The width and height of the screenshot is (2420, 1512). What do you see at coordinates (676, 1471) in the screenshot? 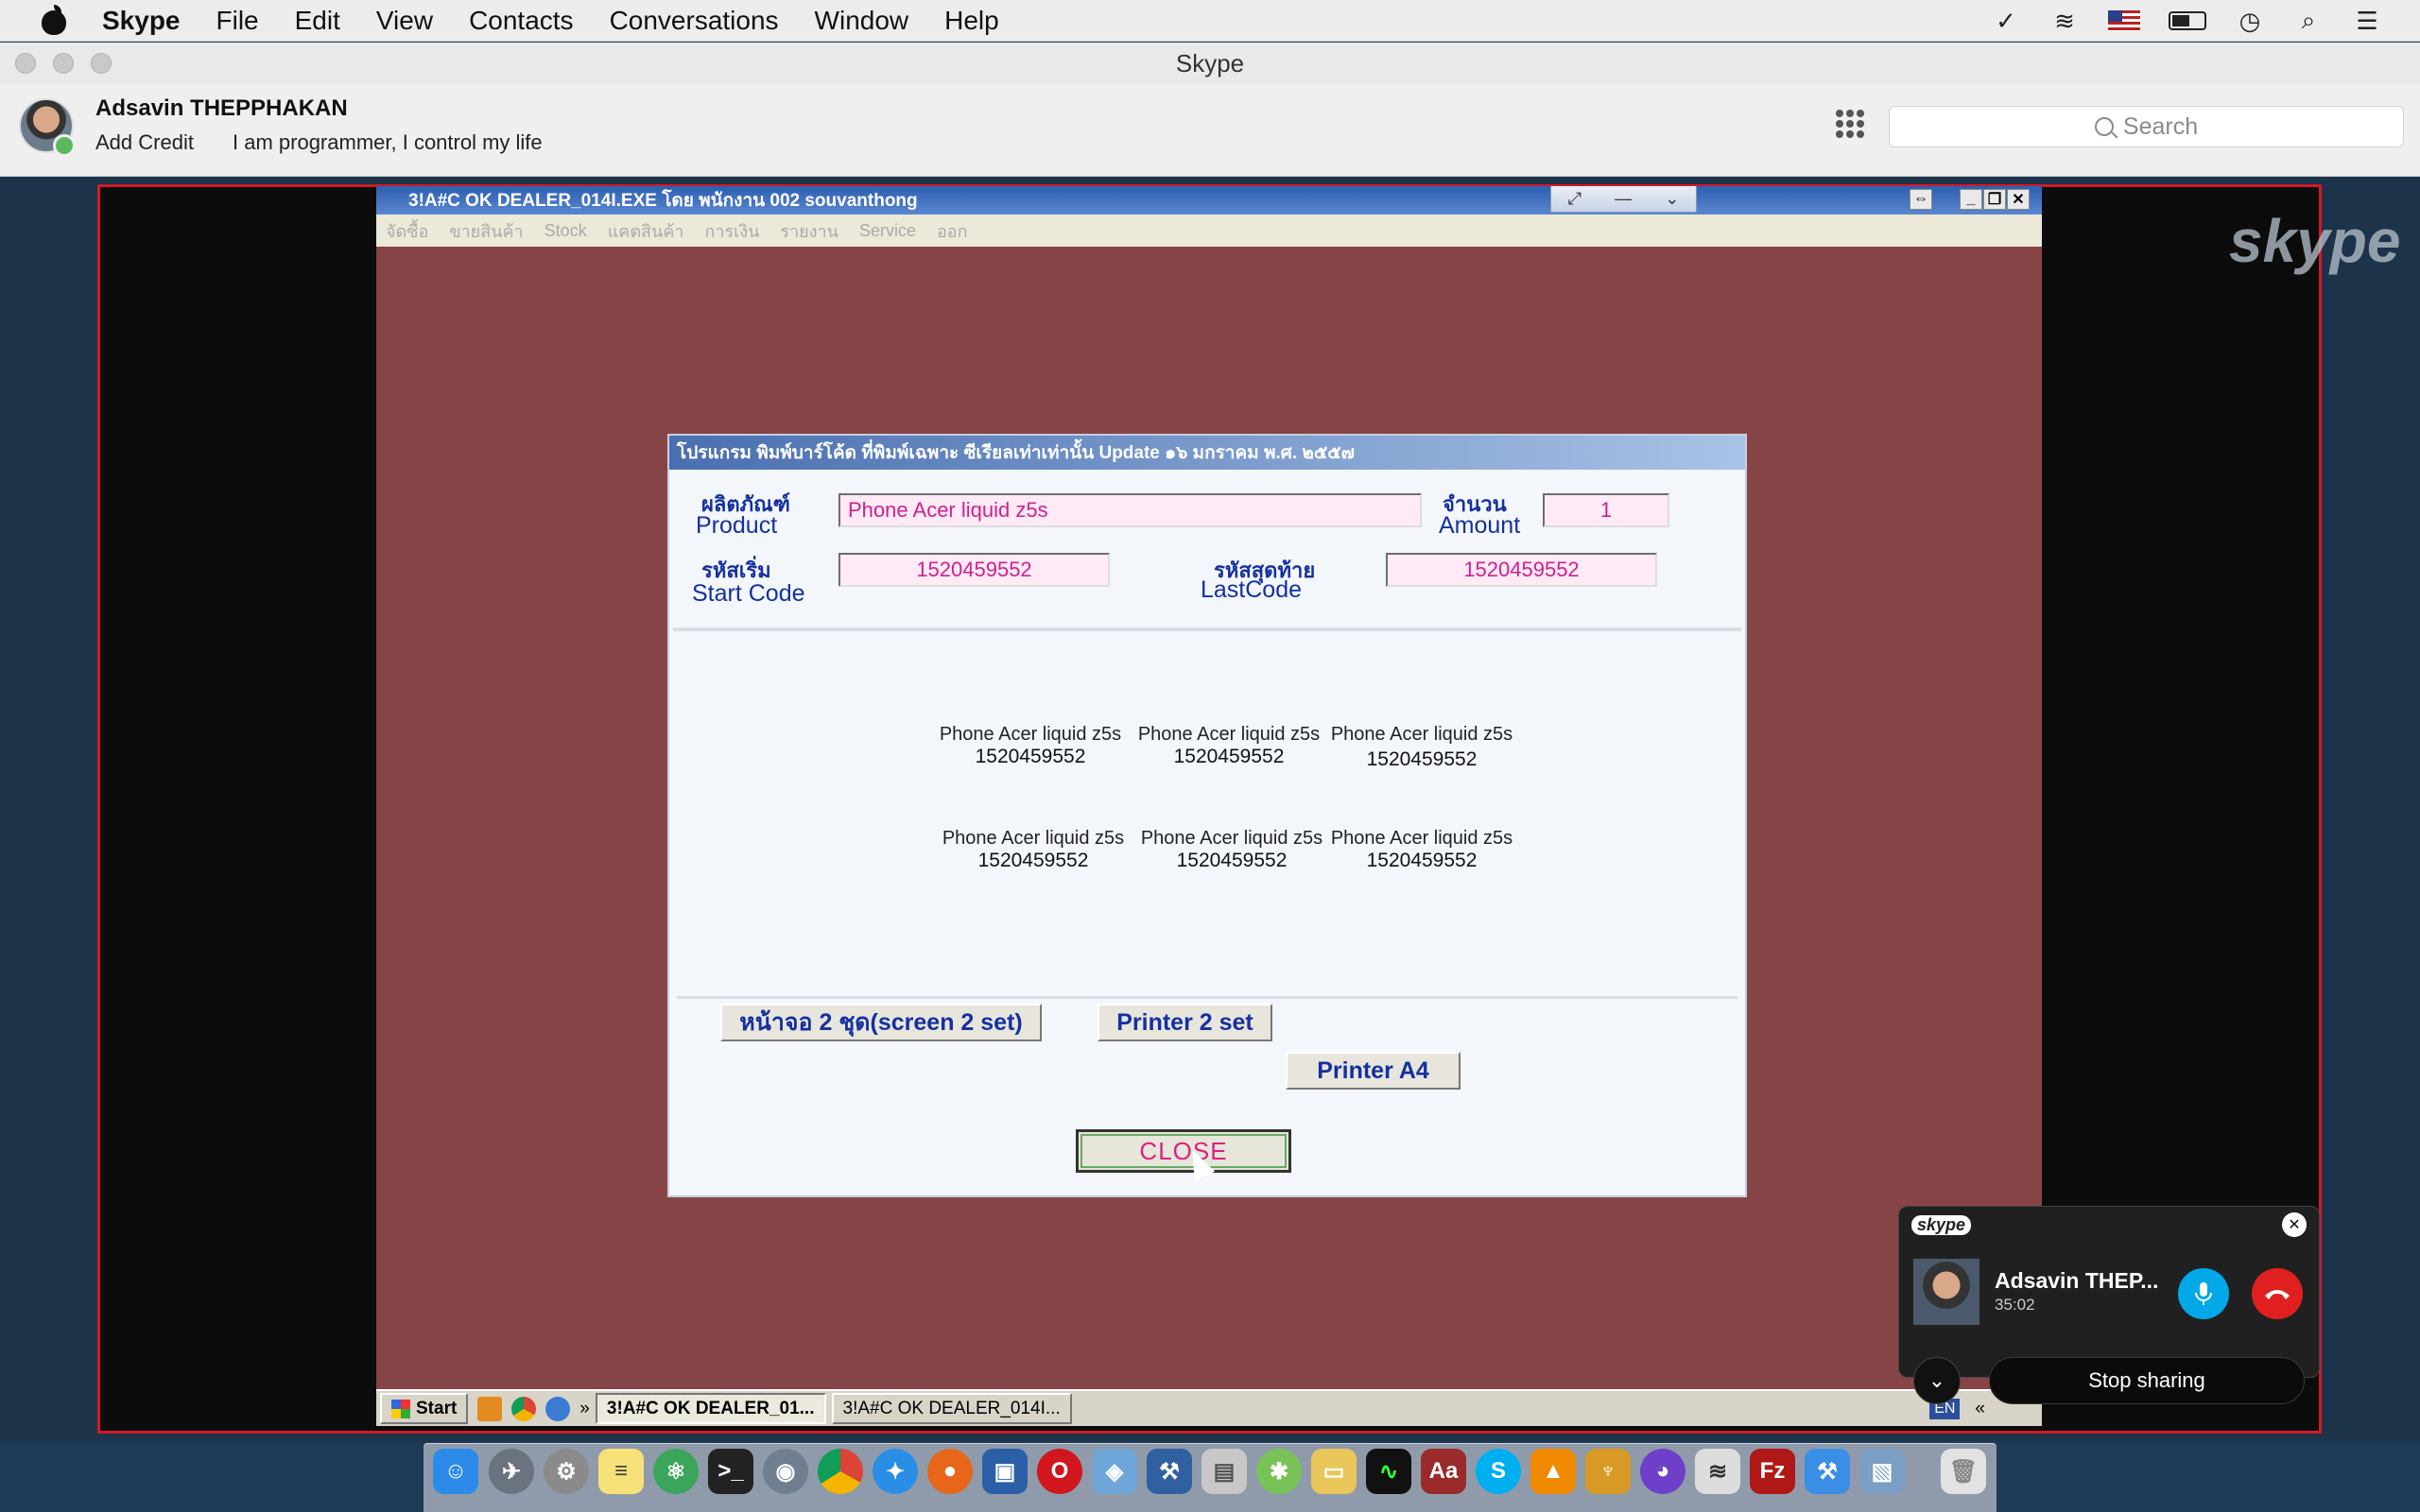
I see `atom-icon: ⚛` at bounding box center [676, 1471].